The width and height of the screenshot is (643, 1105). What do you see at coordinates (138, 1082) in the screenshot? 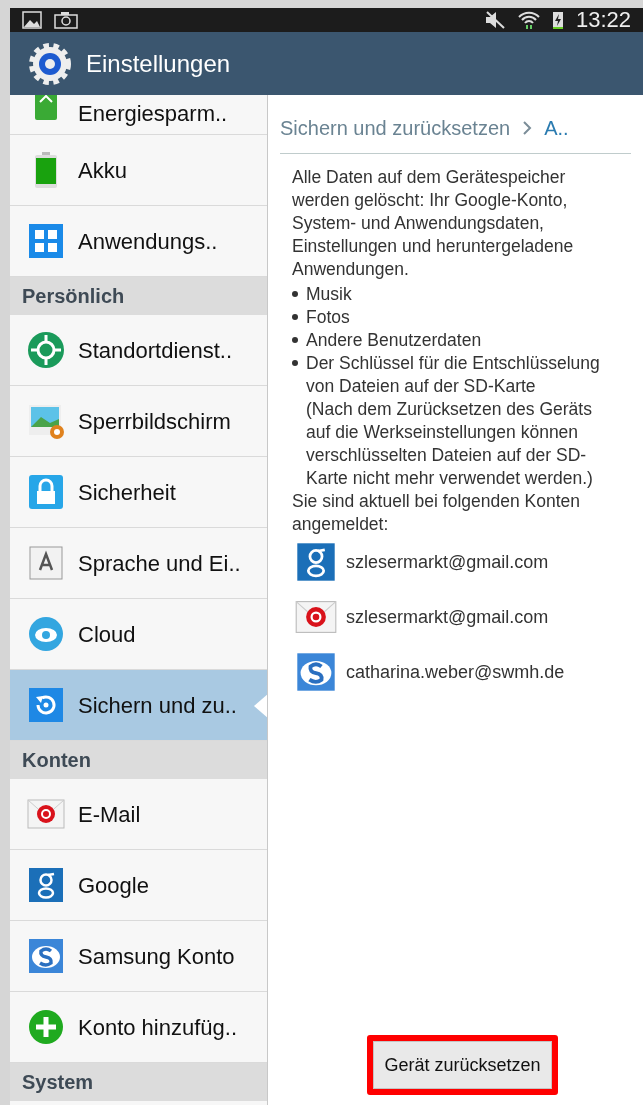
I see `section-header: System` at bounding box center [138, 1082].